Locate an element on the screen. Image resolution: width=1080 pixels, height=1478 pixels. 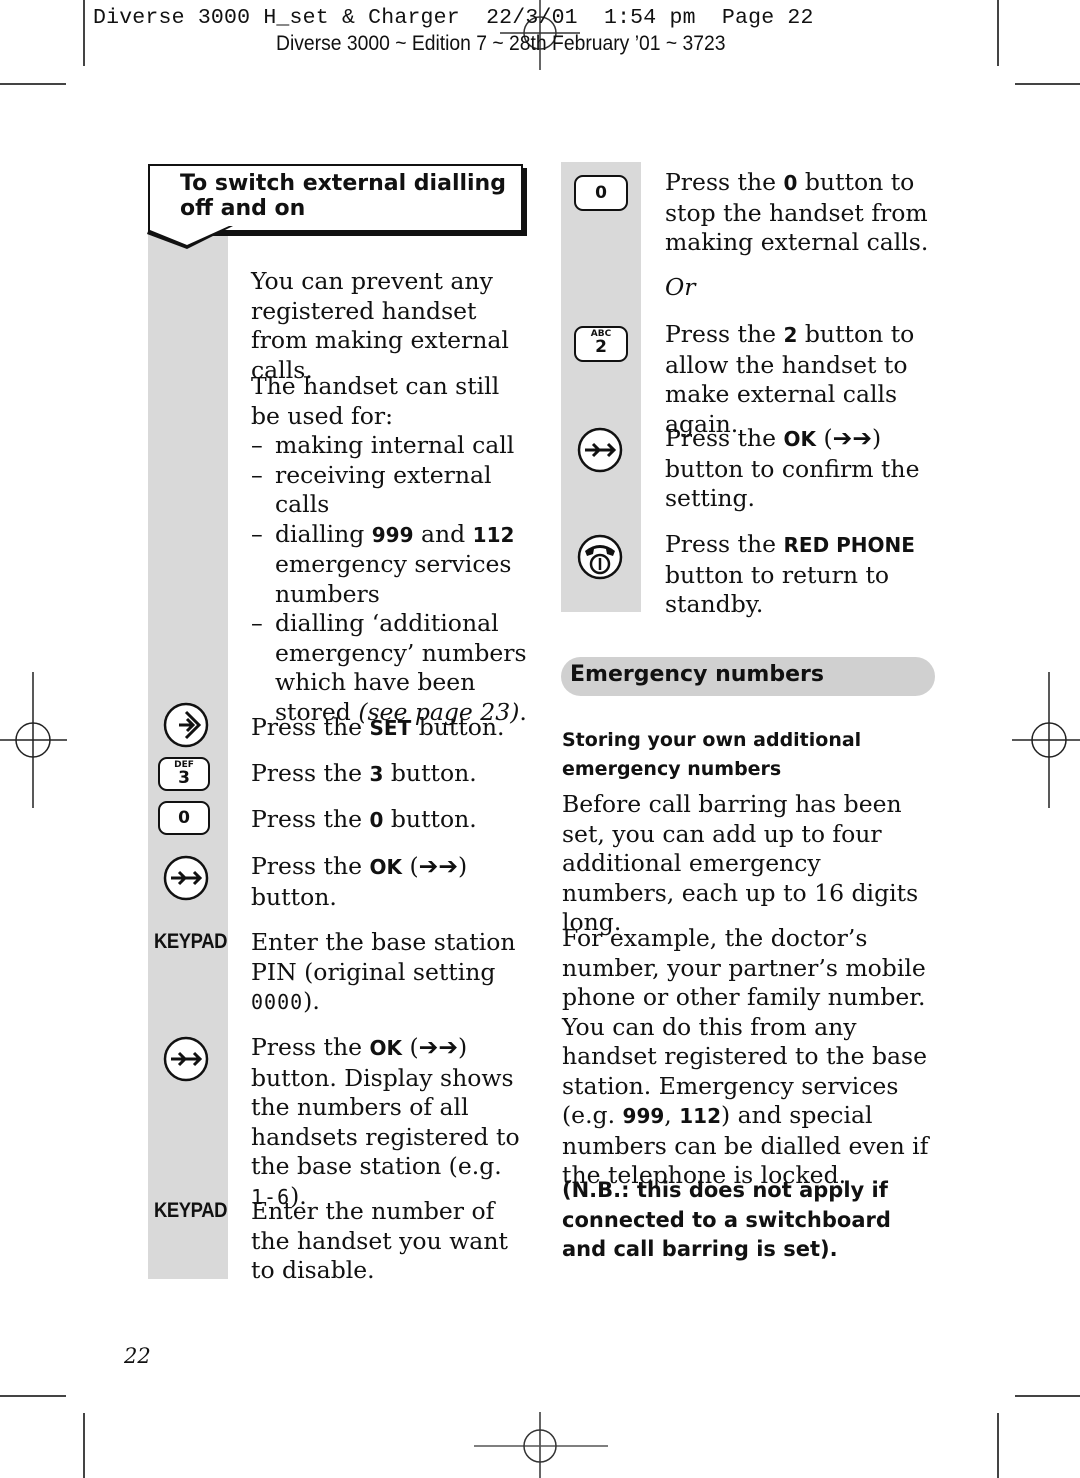
or-separator: Or is located at coordinates (680, 287).